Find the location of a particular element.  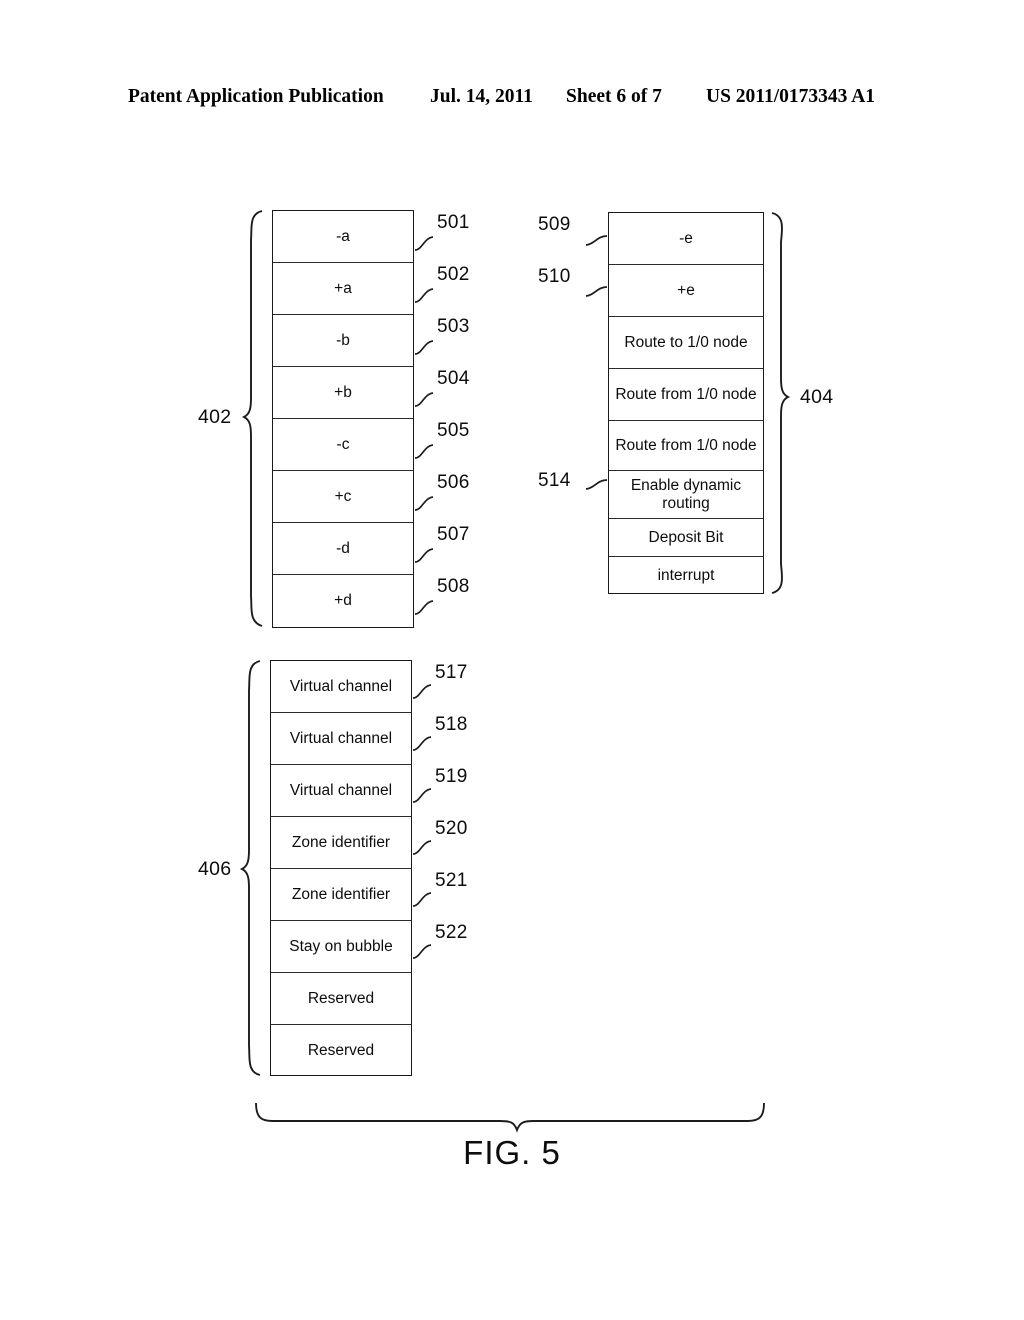

register-field-label: -b is located at coordinates (343, 340).